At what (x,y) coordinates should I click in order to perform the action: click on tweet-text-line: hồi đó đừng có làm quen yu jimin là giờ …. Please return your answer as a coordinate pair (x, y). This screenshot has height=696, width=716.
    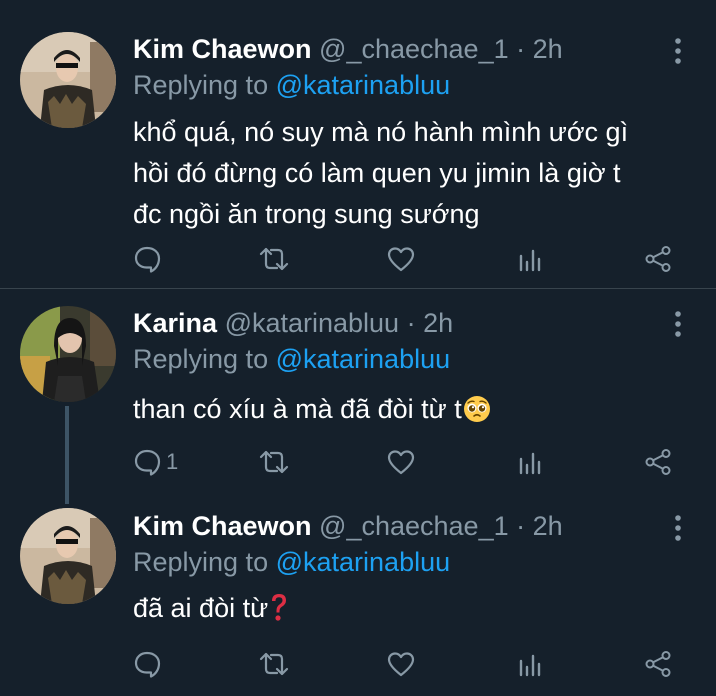
    Looking at the image, I should click on (377, 173).